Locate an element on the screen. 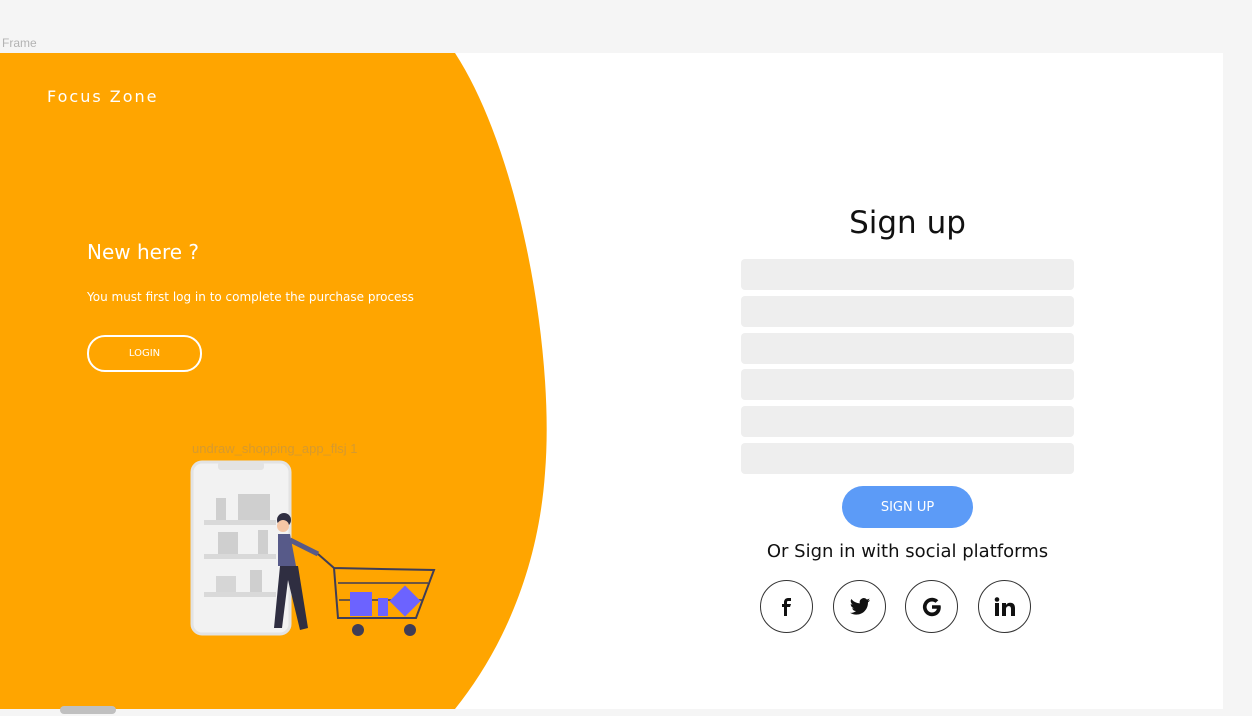 This screenshot has height=716, width=1252. facebook-icon is located at coordinates (786, 606).